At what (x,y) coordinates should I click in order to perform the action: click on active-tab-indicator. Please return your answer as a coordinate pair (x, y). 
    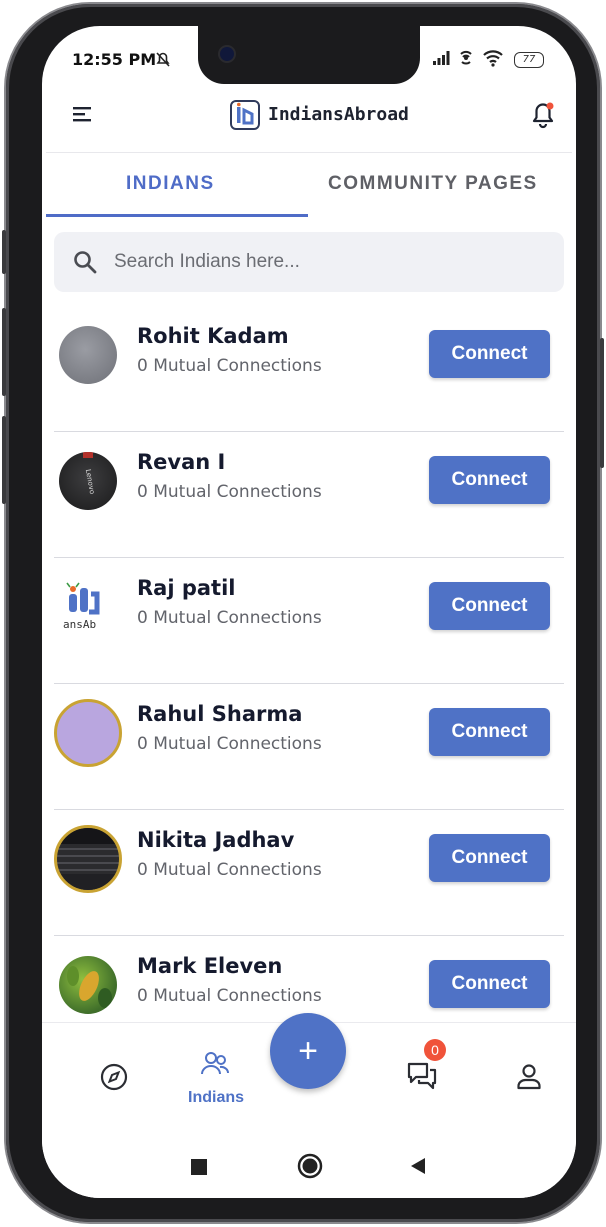
    Looking at the image, I should click on (177, 215).